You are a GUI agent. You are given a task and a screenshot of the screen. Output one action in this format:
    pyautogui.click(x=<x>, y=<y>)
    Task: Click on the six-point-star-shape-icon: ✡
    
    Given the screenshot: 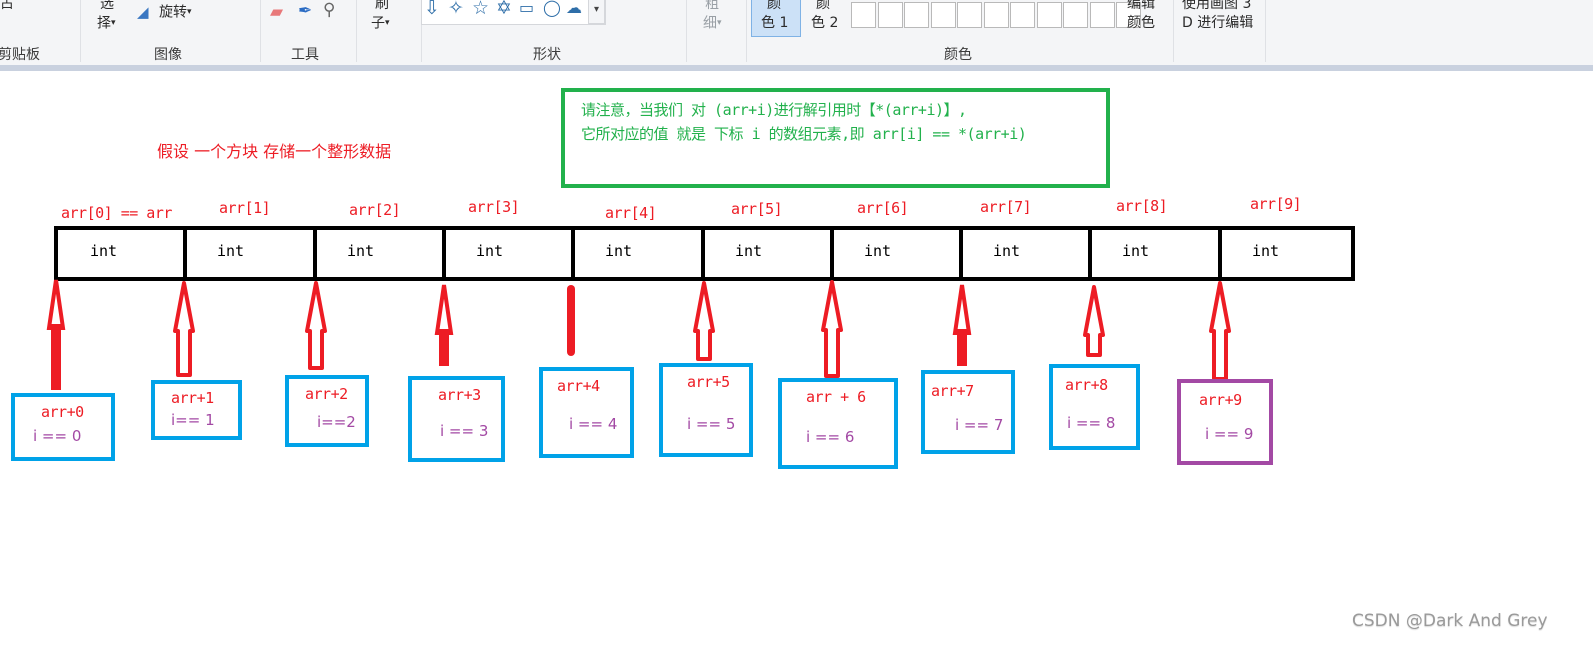 What is the action you would take?
    pyautogui.click(x=504, y=10)
    